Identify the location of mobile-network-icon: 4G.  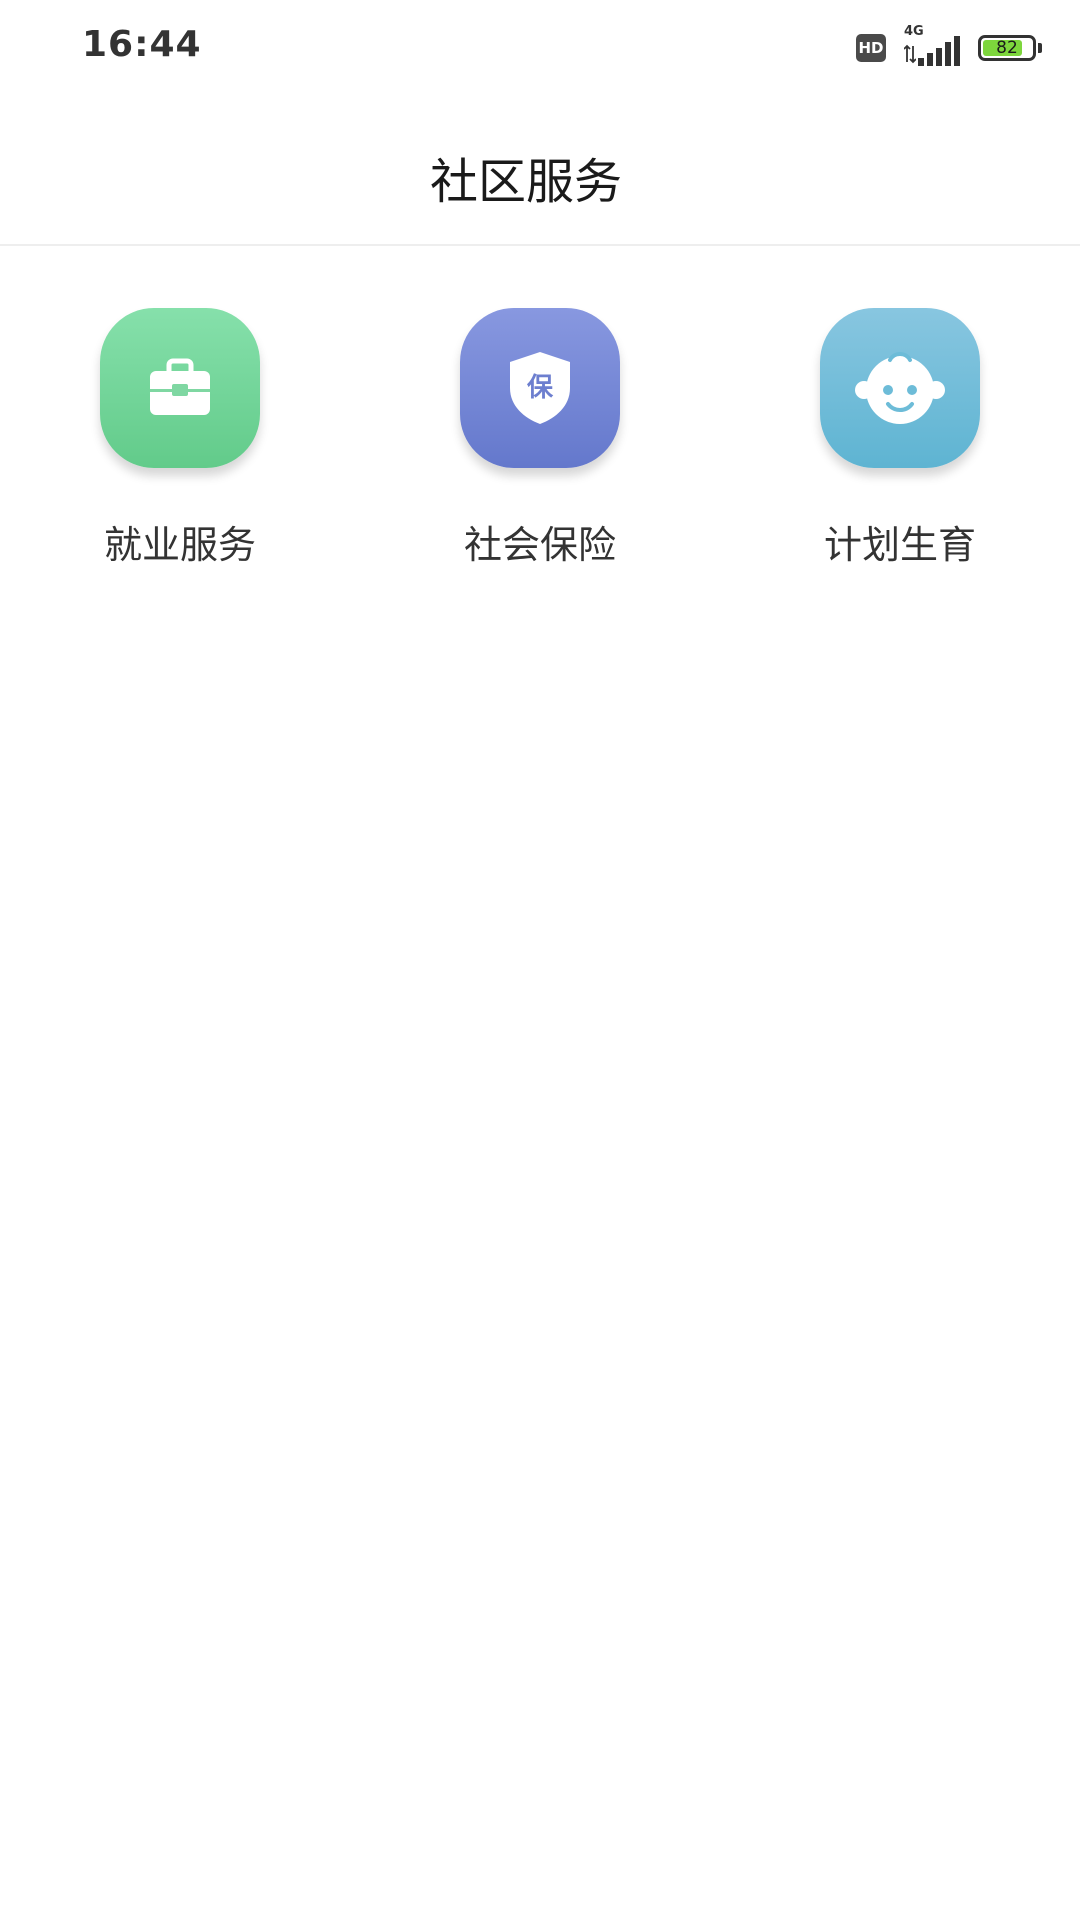
(932, 46).